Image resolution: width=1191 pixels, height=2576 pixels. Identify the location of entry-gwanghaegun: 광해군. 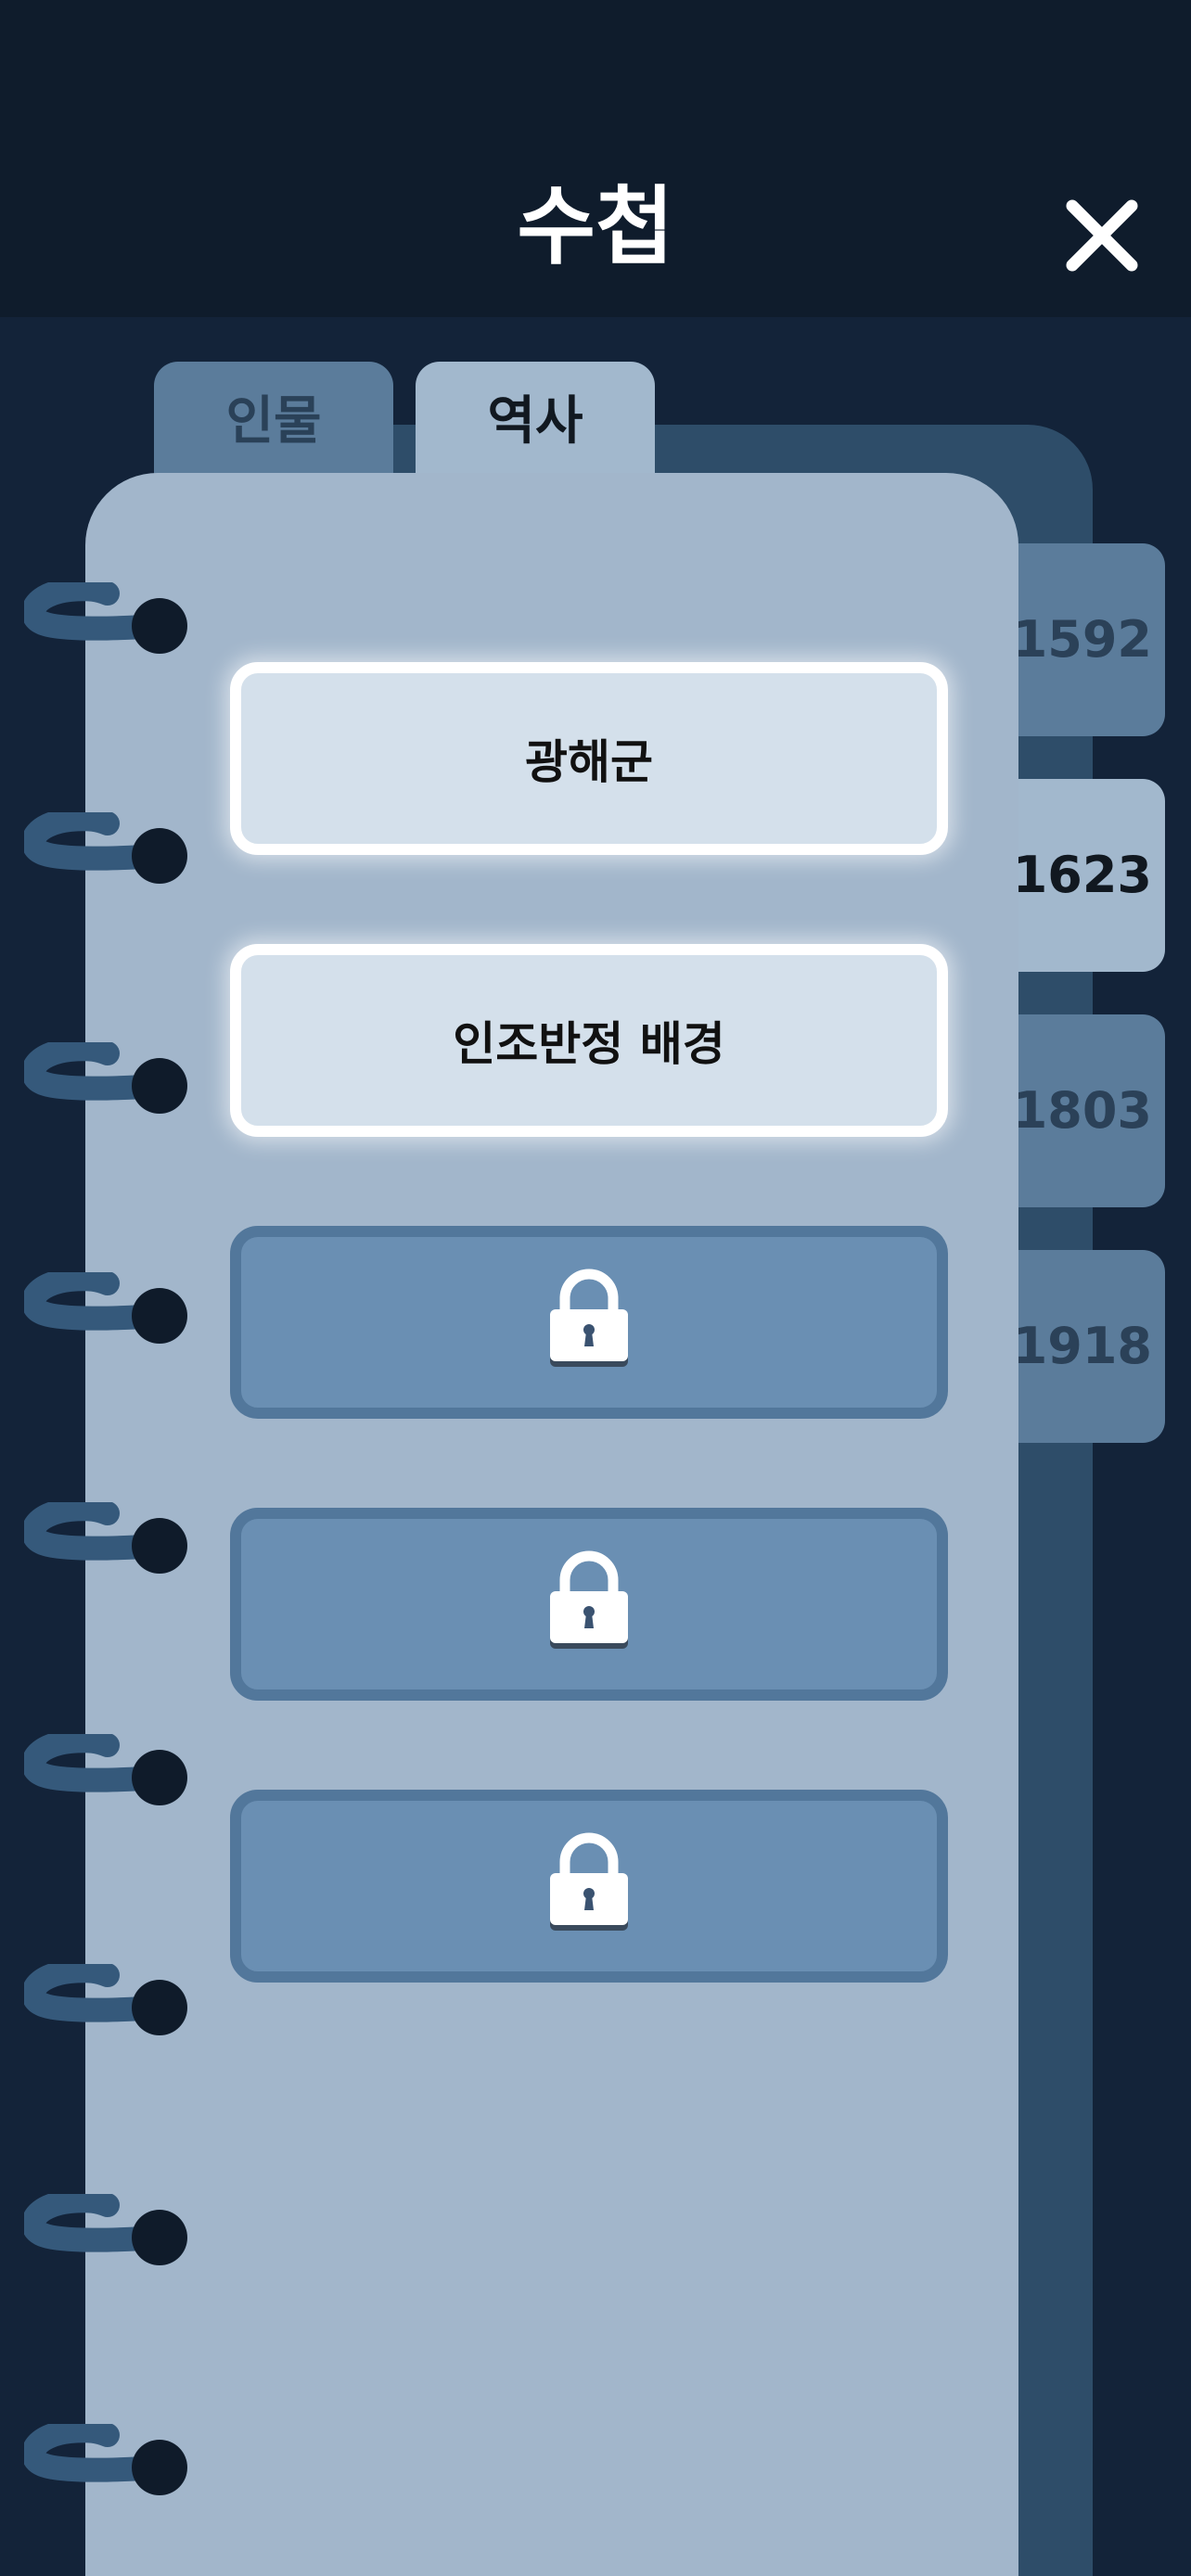
(589, 759).